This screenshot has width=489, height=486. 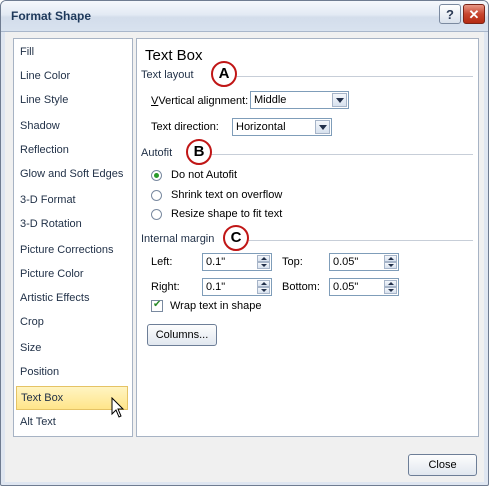 I want to click on text-direction-dropdown: Horizontal, so click(x=282, y=127).